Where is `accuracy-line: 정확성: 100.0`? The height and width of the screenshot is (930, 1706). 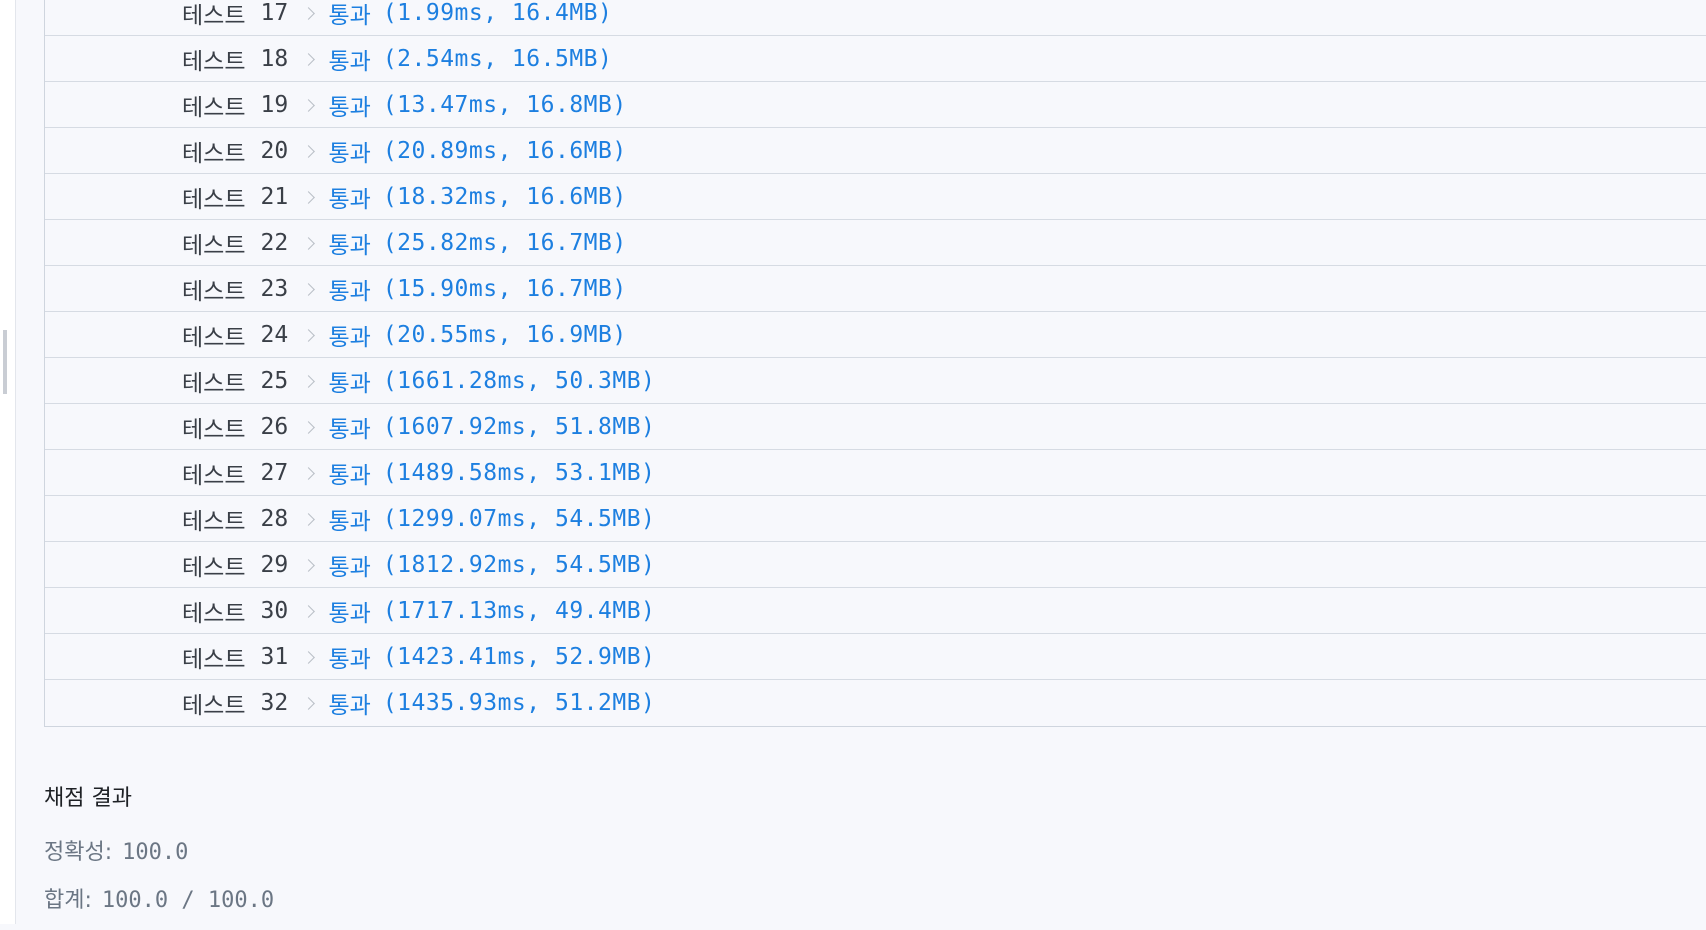 accuracy-line: 정확성: 100.0 is located at coordinates (159, 850).